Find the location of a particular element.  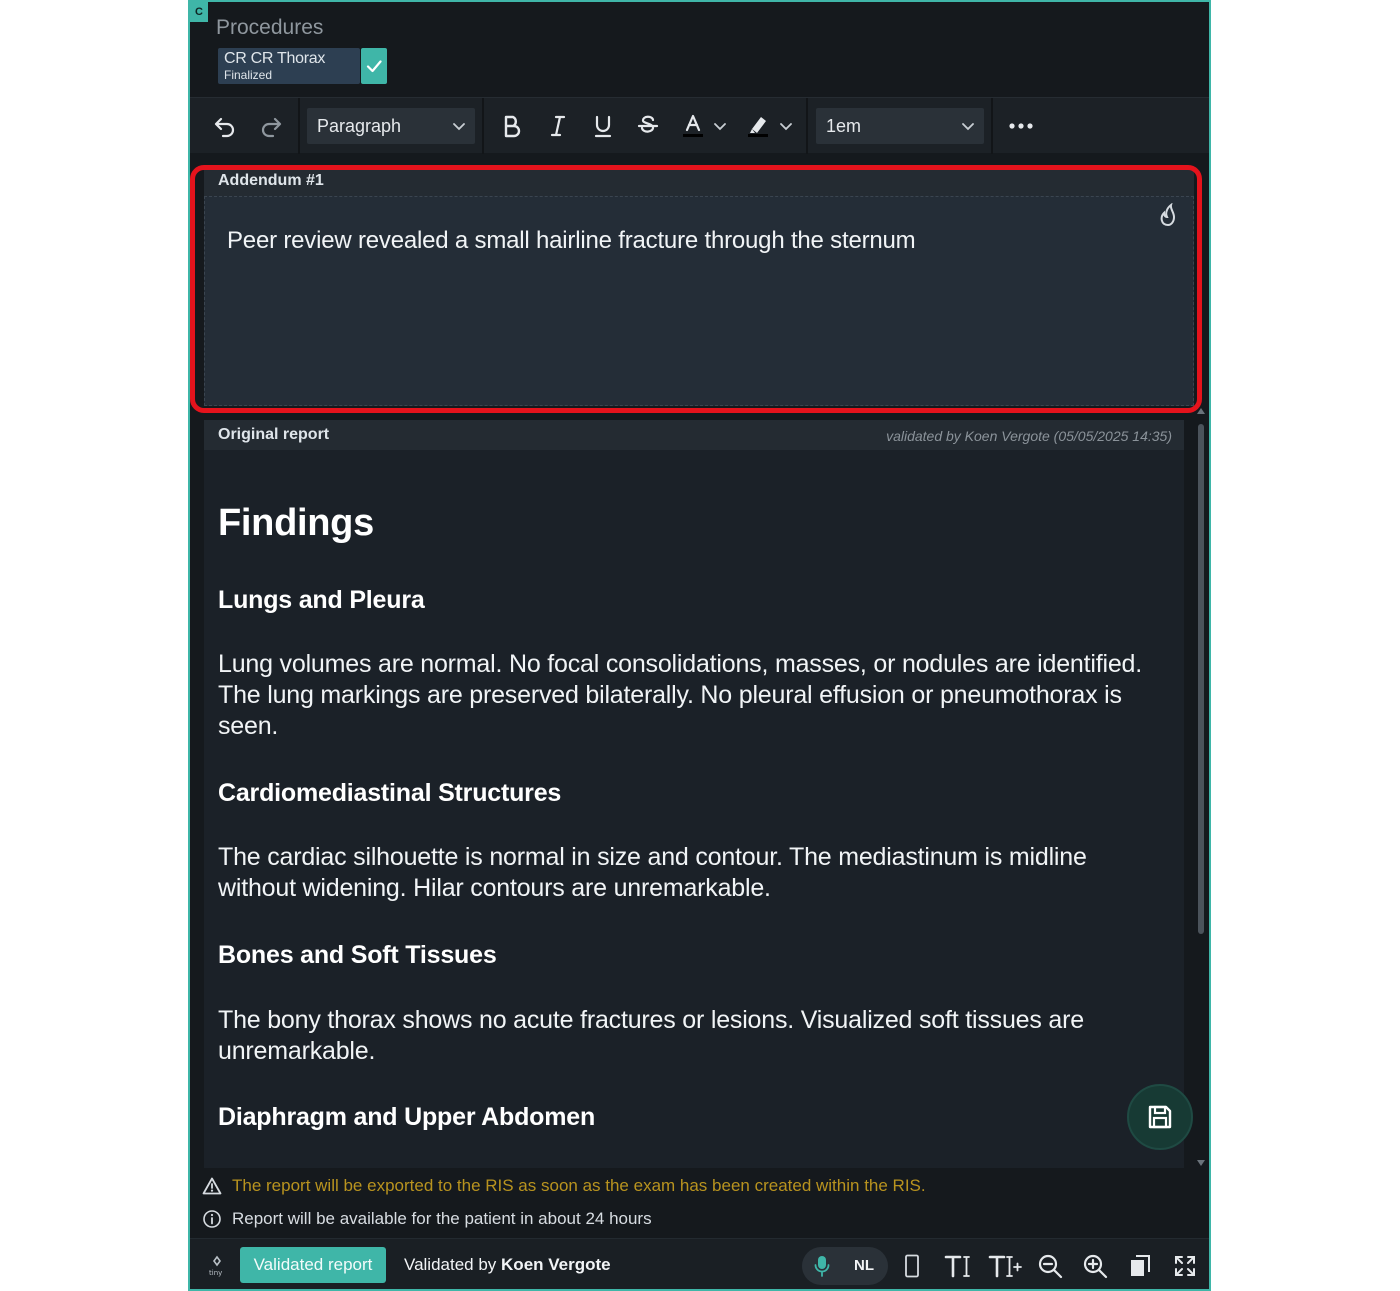

warning-icon is located at coordinates (212, 1186).